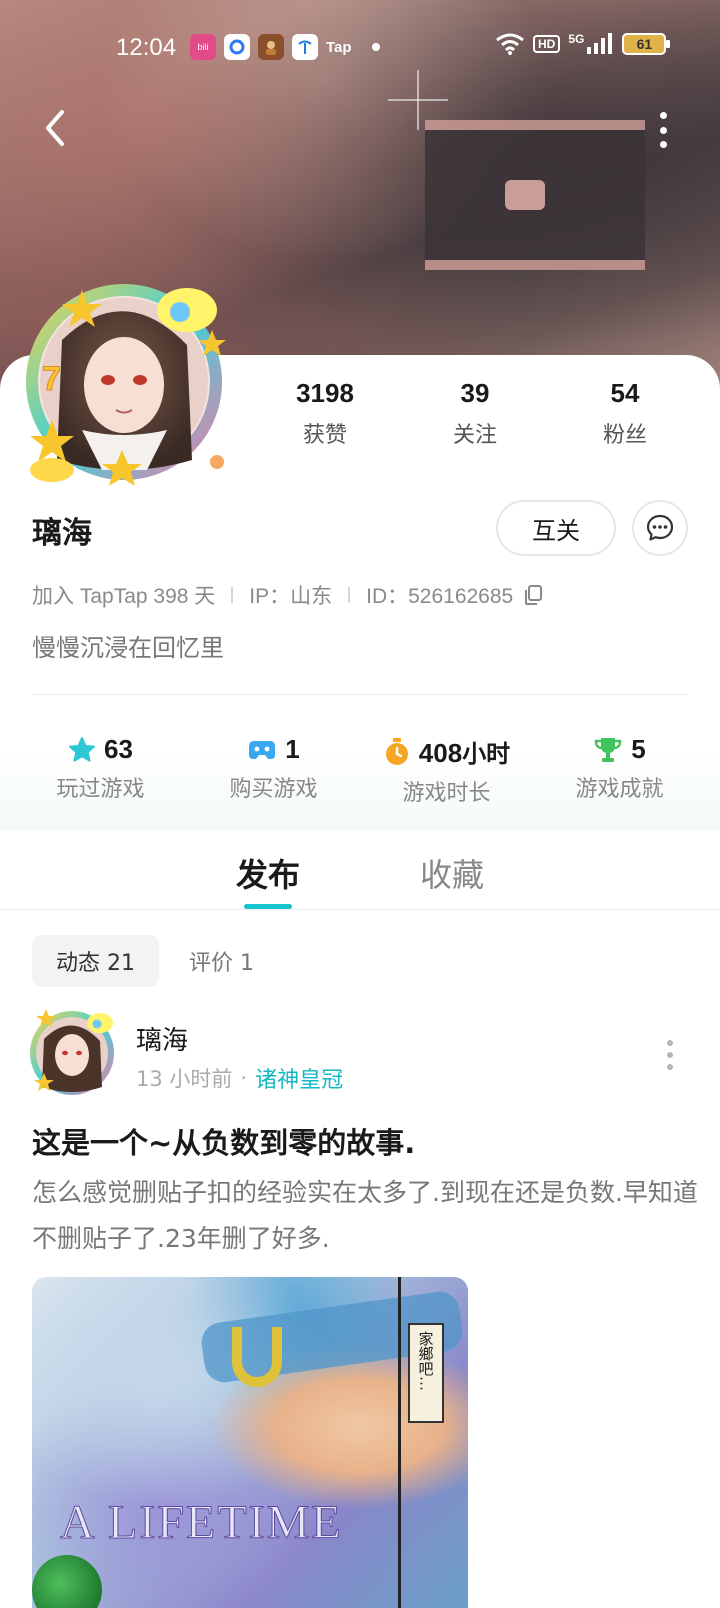 The width and height of the screenshot is (720, 1608). I want to click on subtab-reviews: 评价 1, so click(221, 961).